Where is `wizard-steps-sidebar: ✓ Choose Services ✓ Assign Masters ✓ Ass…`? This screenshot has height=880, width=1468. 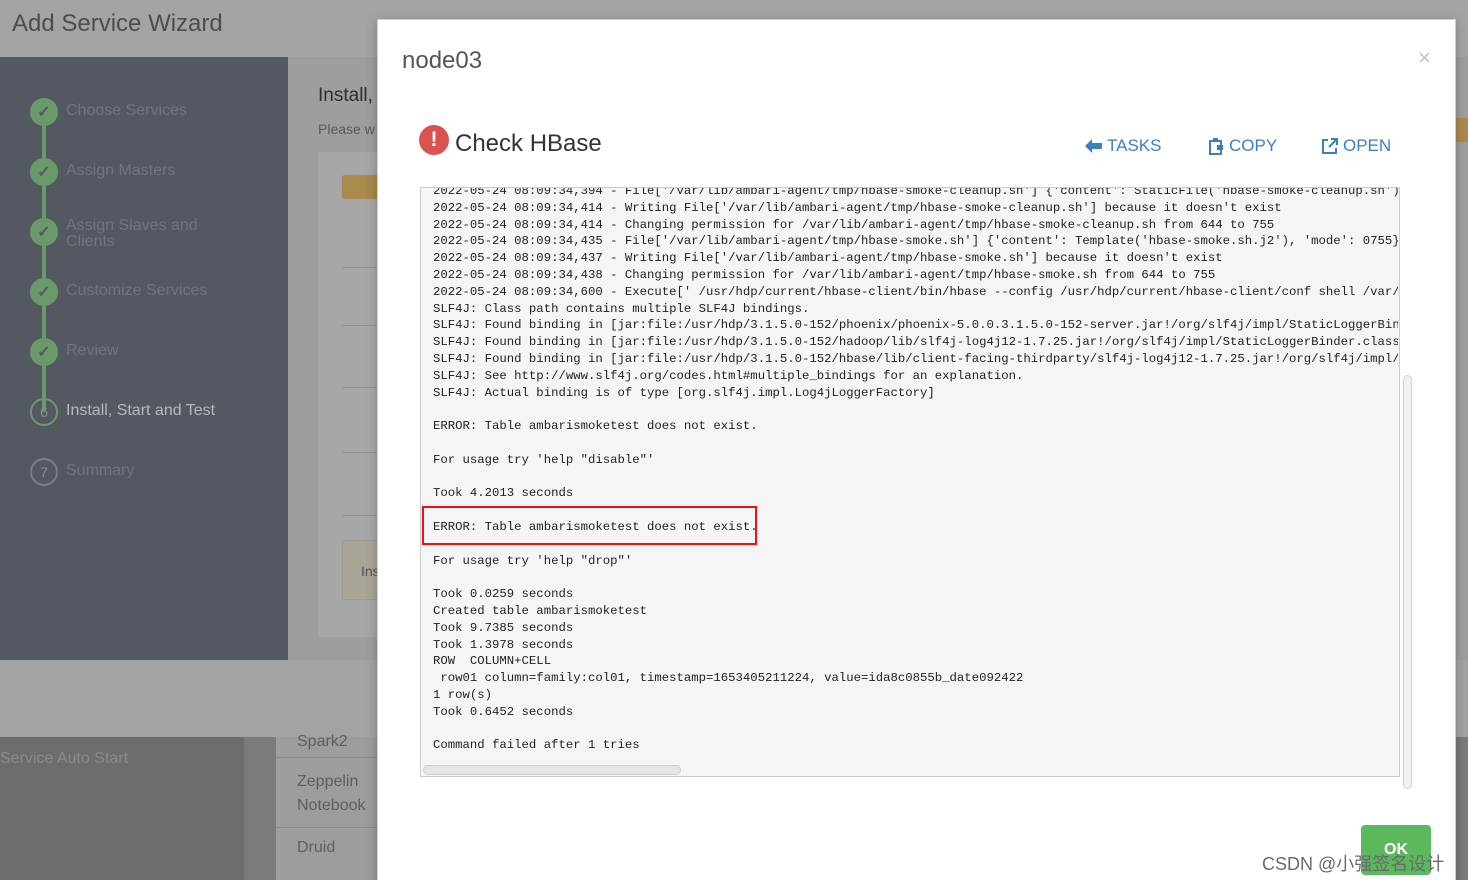
wizard-steps-sidebar: ✓ Choose Services ✓ Assign Masters ✓ Ass… is located at coordinates (144, 358).